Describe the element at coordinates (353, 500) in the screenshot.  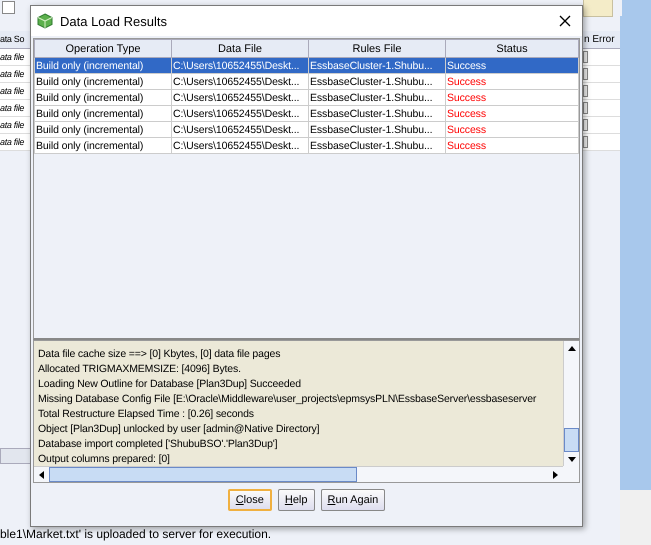
I see `dialog-button: Run Again` at that location.